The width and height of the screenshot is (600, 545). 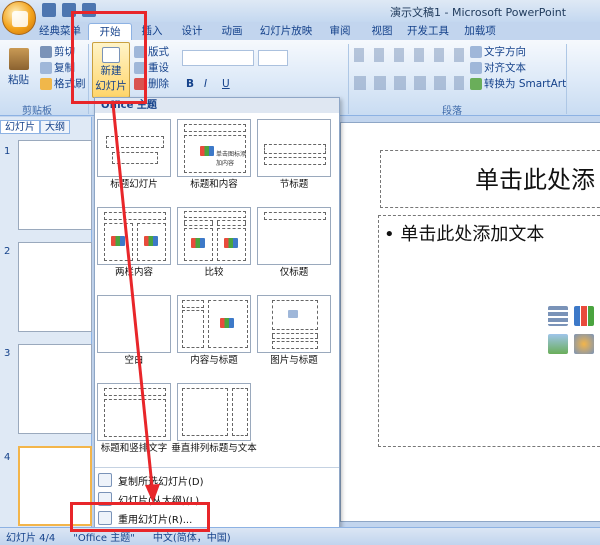 I want to click on smartart-icon, so click(x=476, y=83).